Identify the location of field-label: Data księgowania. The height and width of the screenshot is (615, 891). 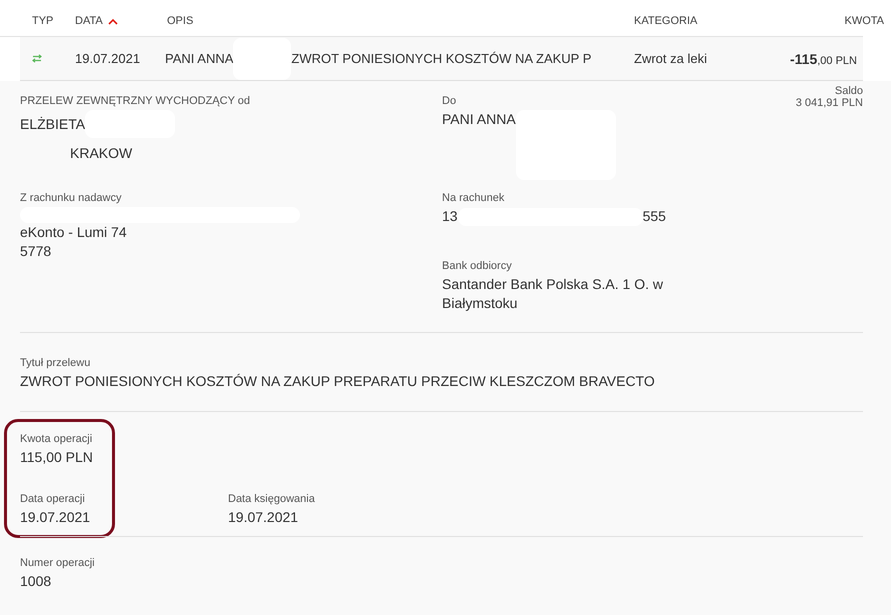
(271, 499).